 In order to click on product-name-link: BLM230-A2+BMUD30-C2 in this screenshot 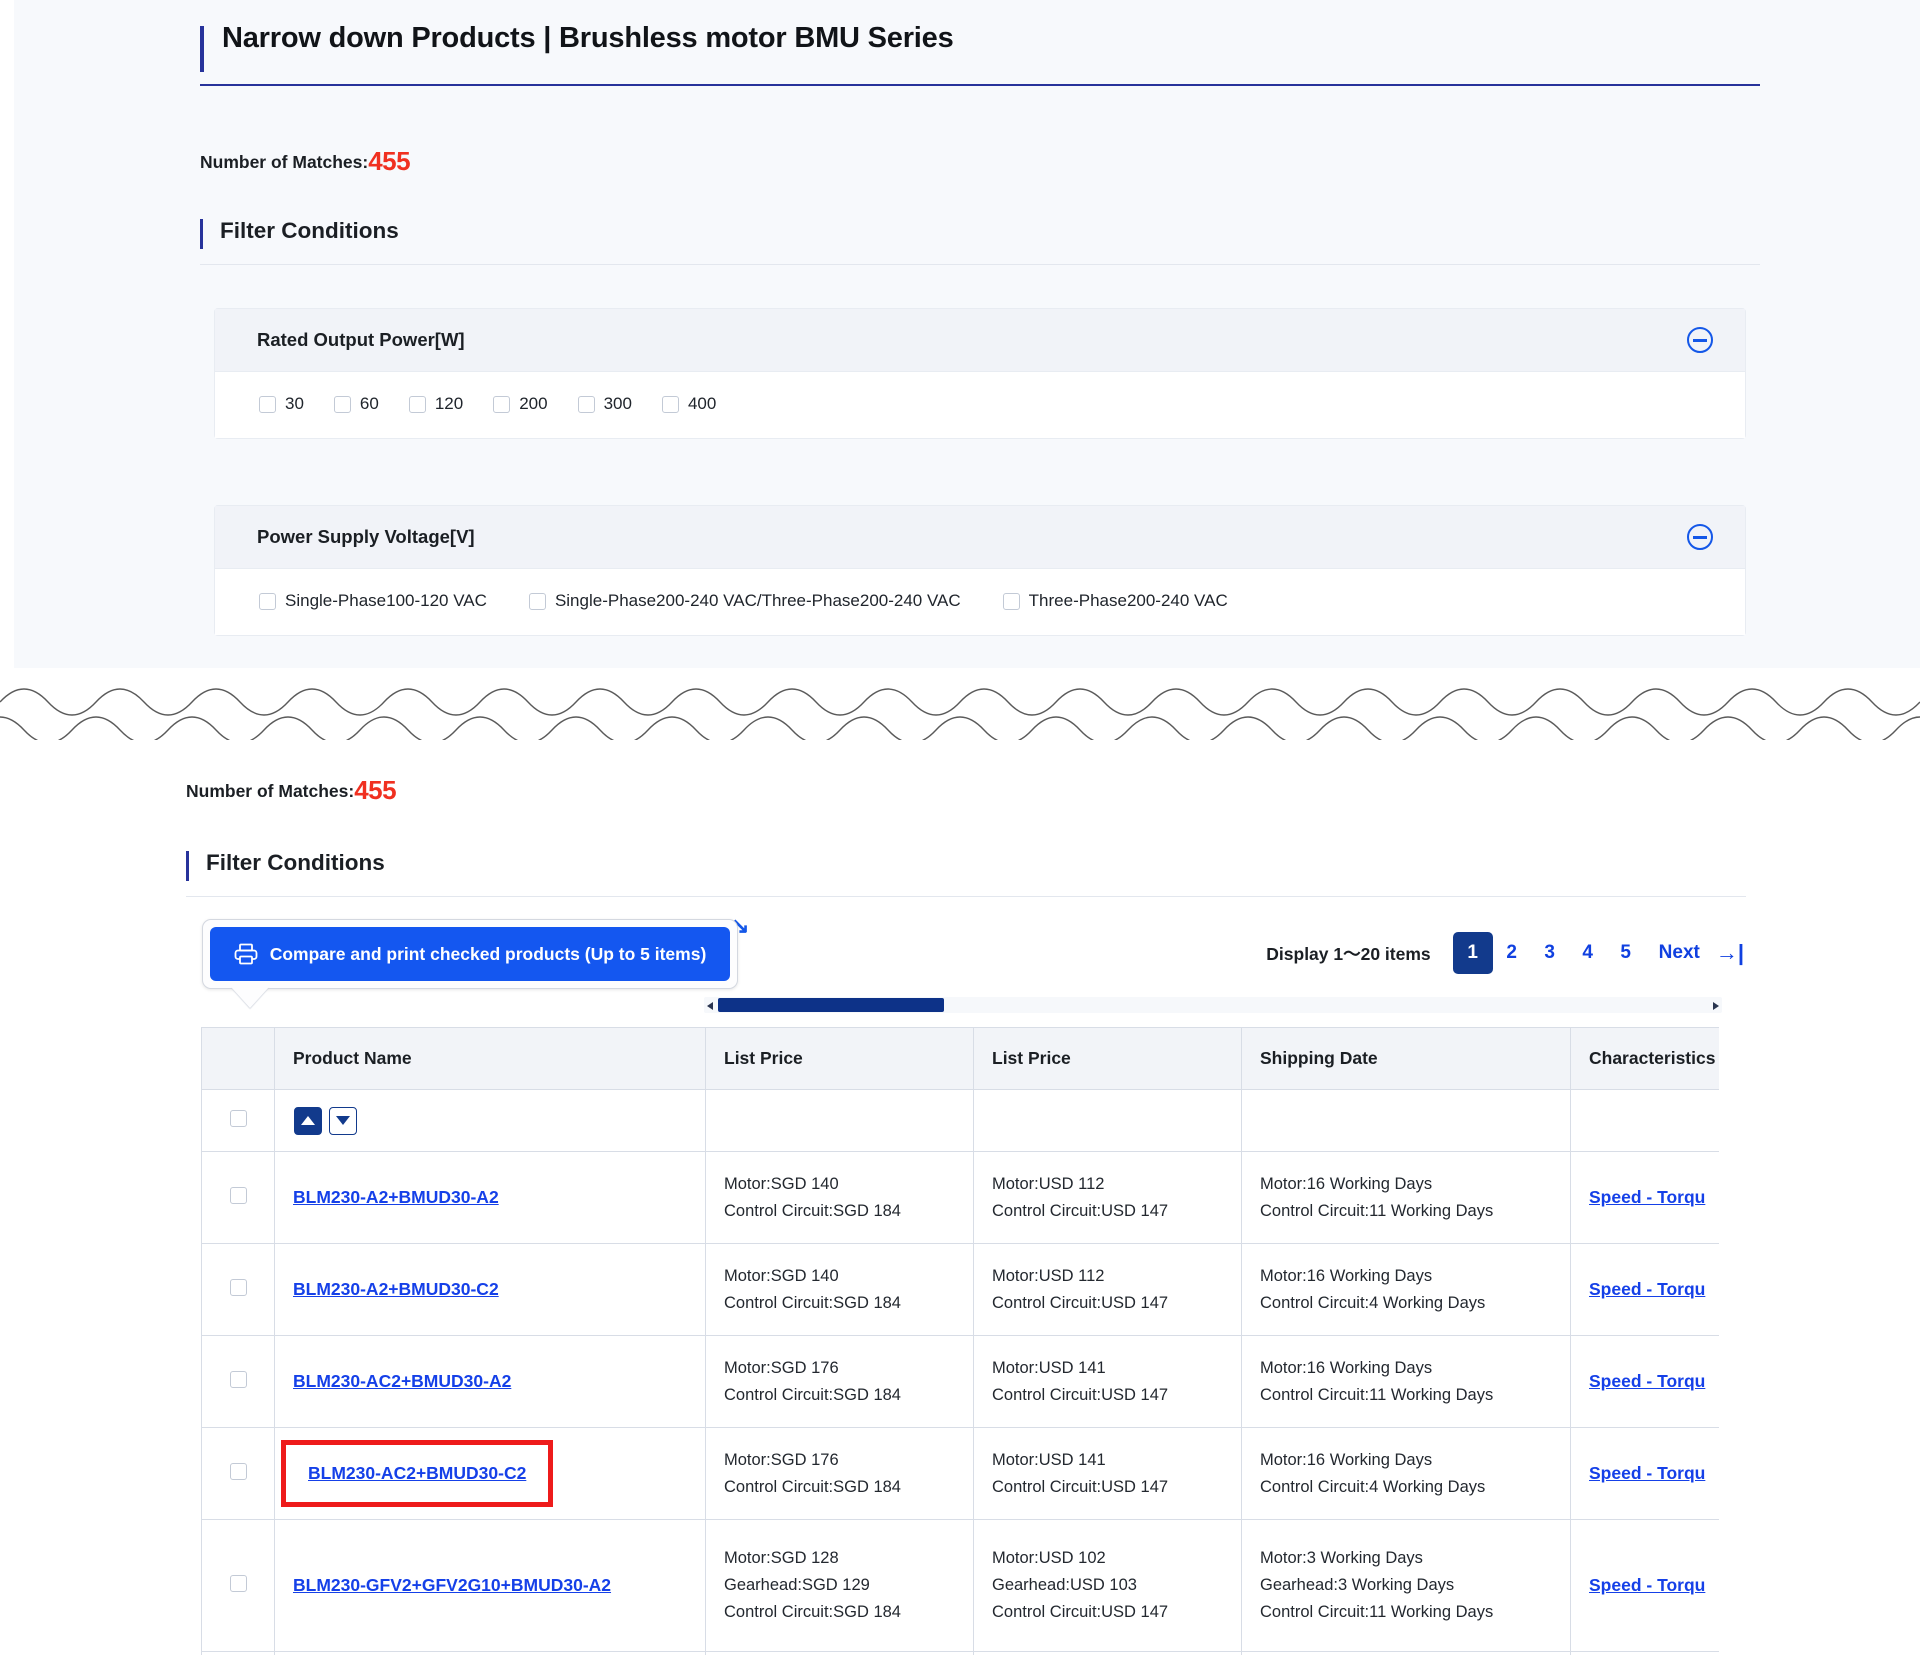, I will do `click(396, 1289)`.